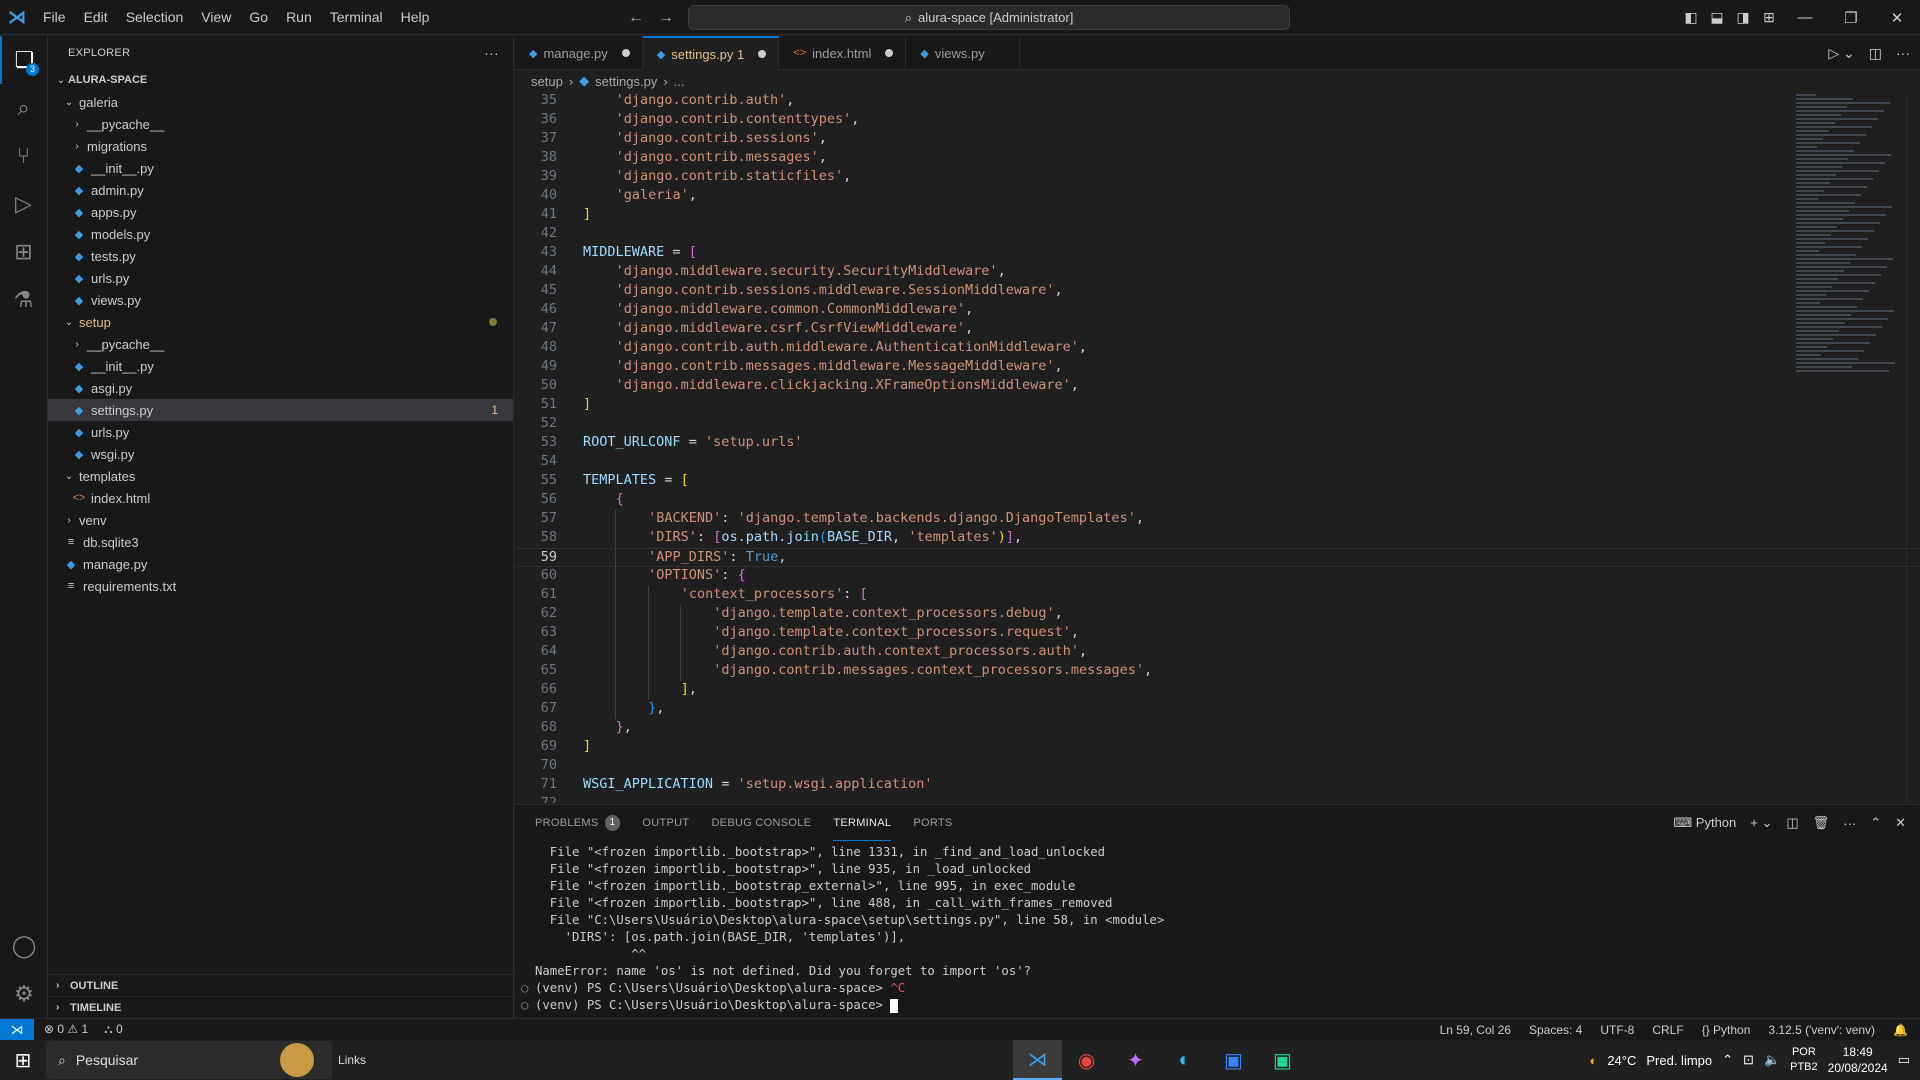 This screenshot has width=1920, height=1080. I want to click on more-actions-icon: ···, so click(491, 53).